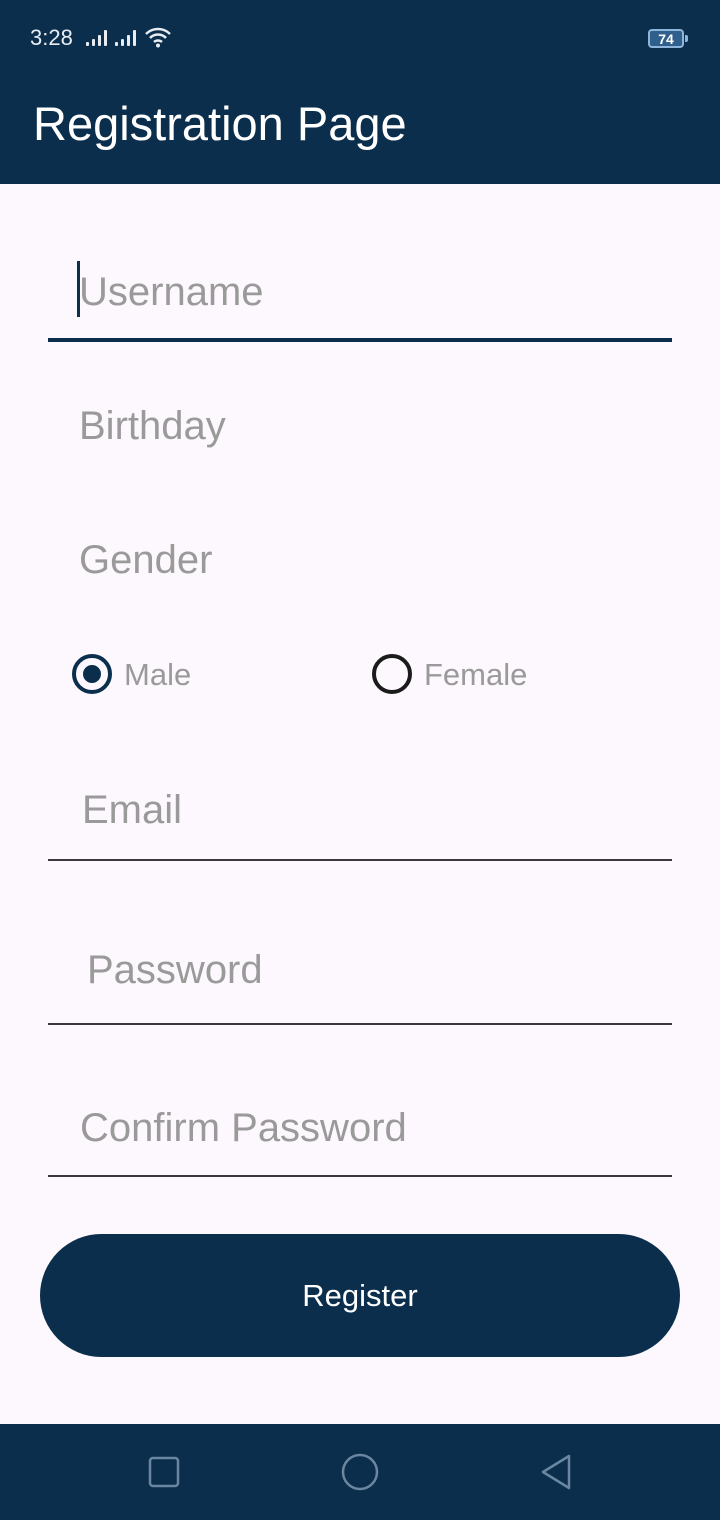 Image resolution: width=720 pixels, height=1520 pixels. I want to click on battery-tip, so click(686, 38).